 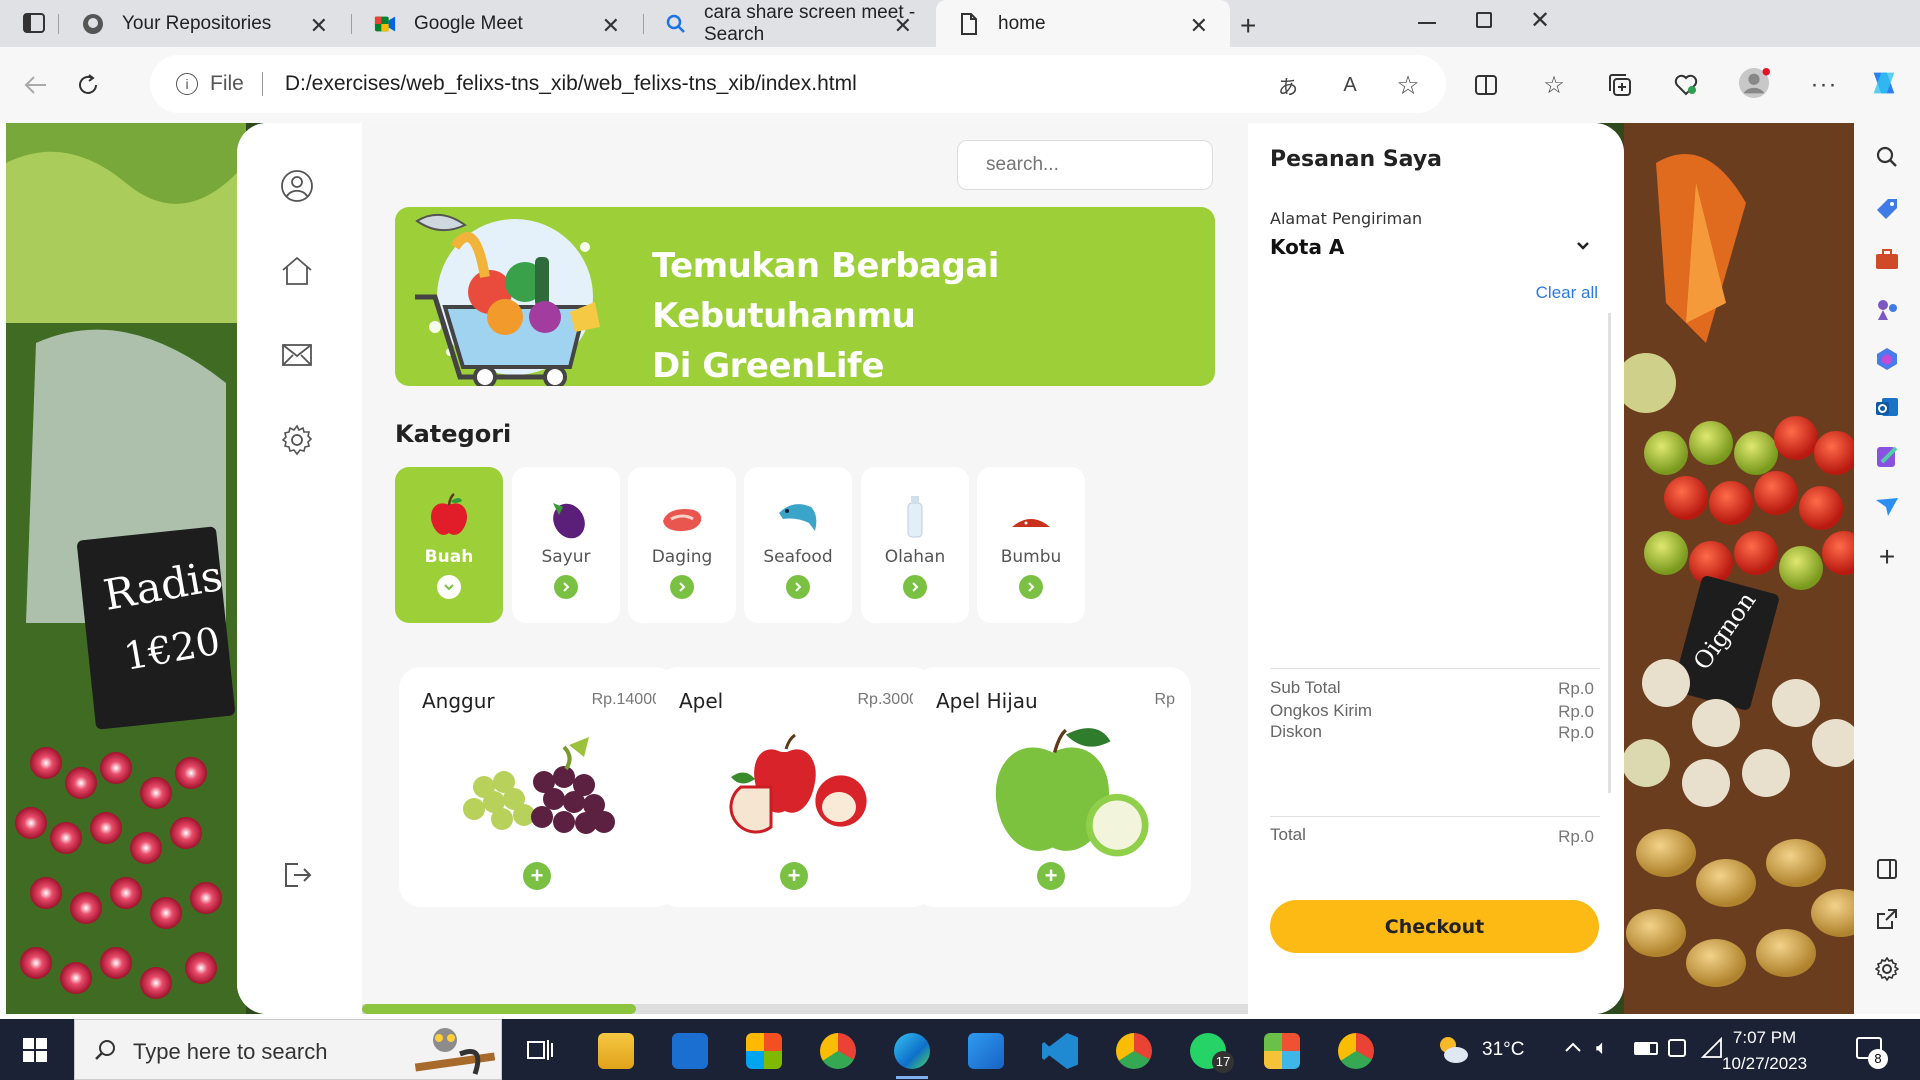 I want to click on divider, so click(x=1435, y=668).